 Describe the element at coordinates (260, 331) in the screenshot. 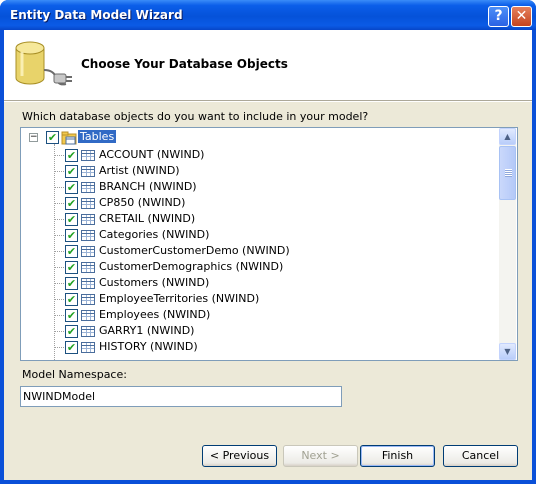

I see `tree-item: ✔ GARRY1 (NWIND)` at that location.